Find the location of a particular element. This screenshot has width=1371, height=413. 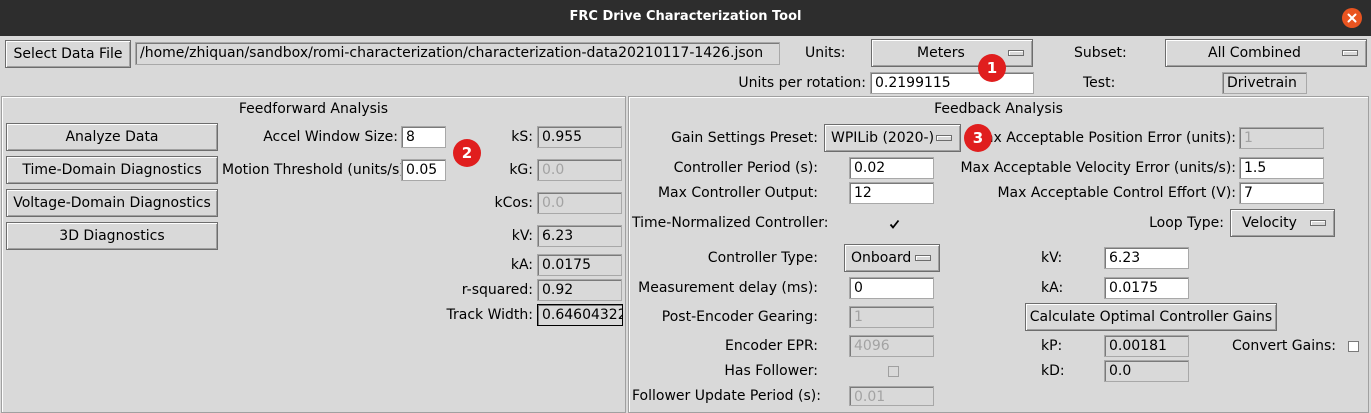

gain-preset-label: Gain Settings Preset: is located at coordinates (744, 138).